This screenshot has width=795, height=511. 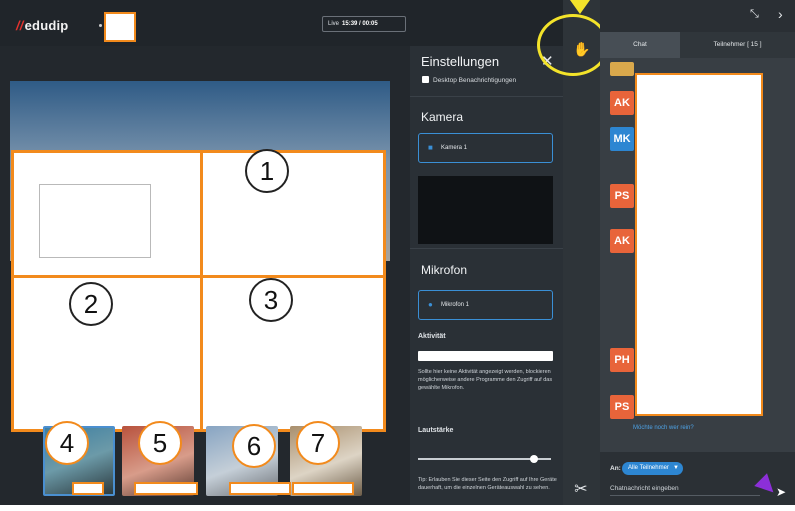 I want to click on annotation-number-2: 2, so click(x=91, y=304).